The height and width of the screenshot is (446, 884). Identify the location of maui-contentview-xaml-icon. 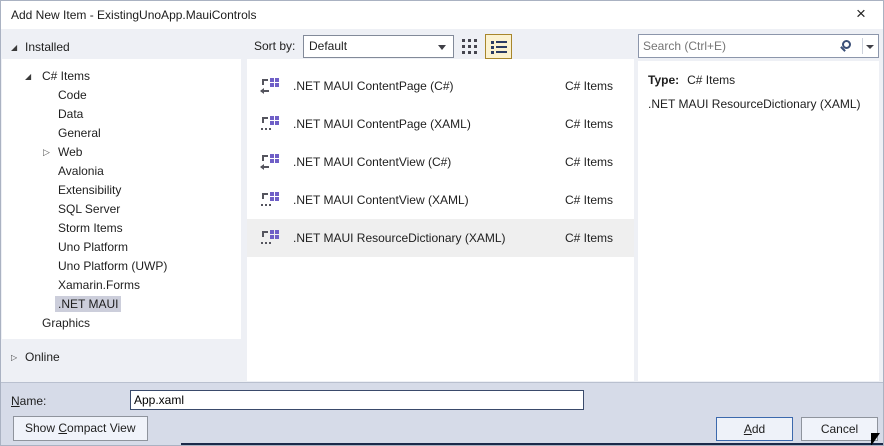
(270, 200).